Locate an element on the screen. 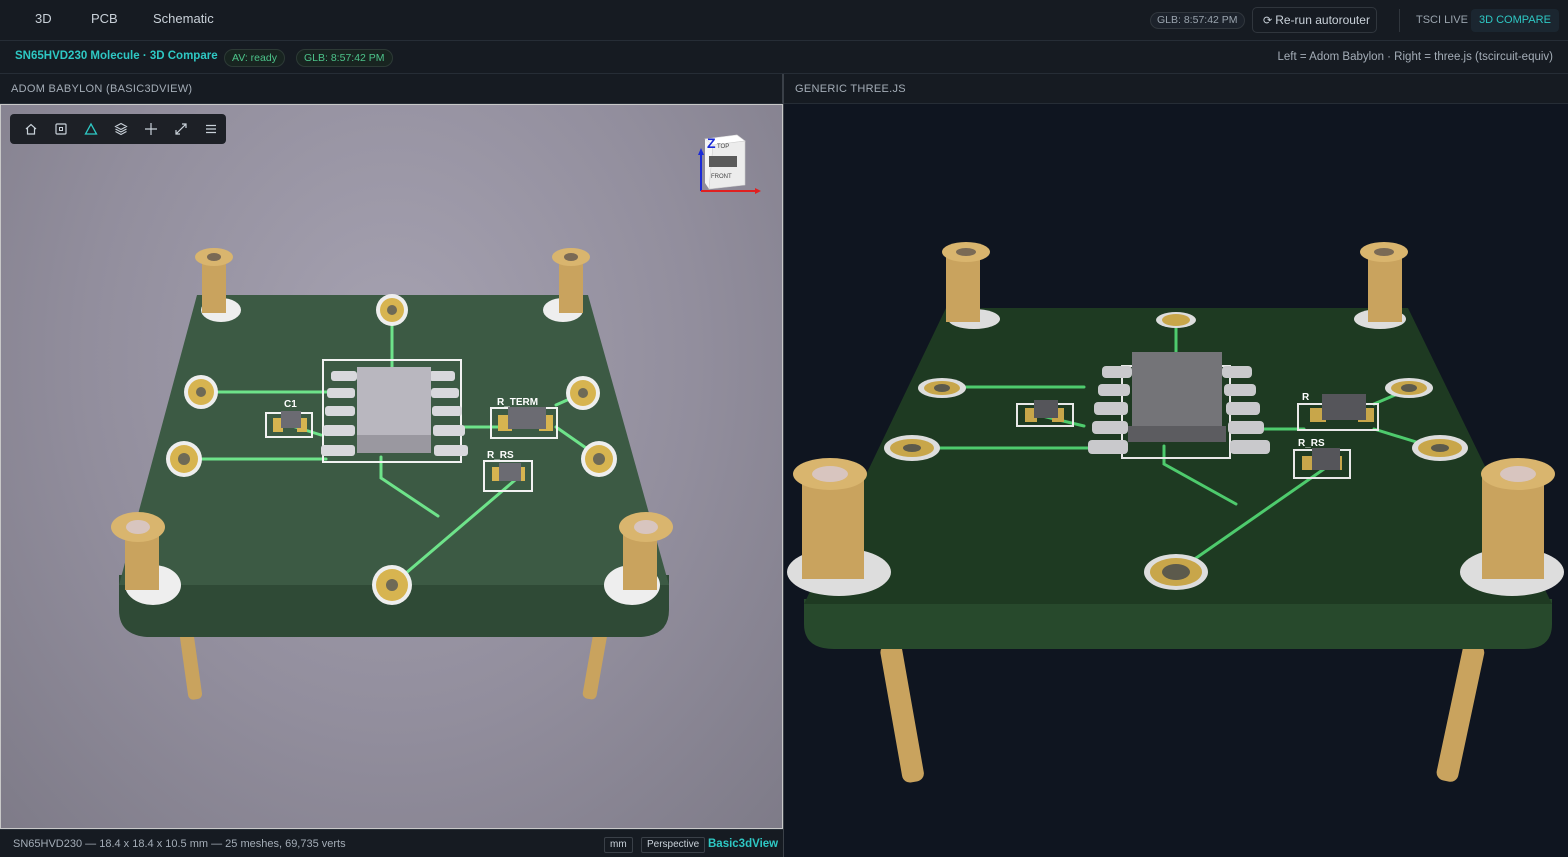 The width and height of the screenshot is (1568, 857). expand-icon is located at coordinates (181, 129).